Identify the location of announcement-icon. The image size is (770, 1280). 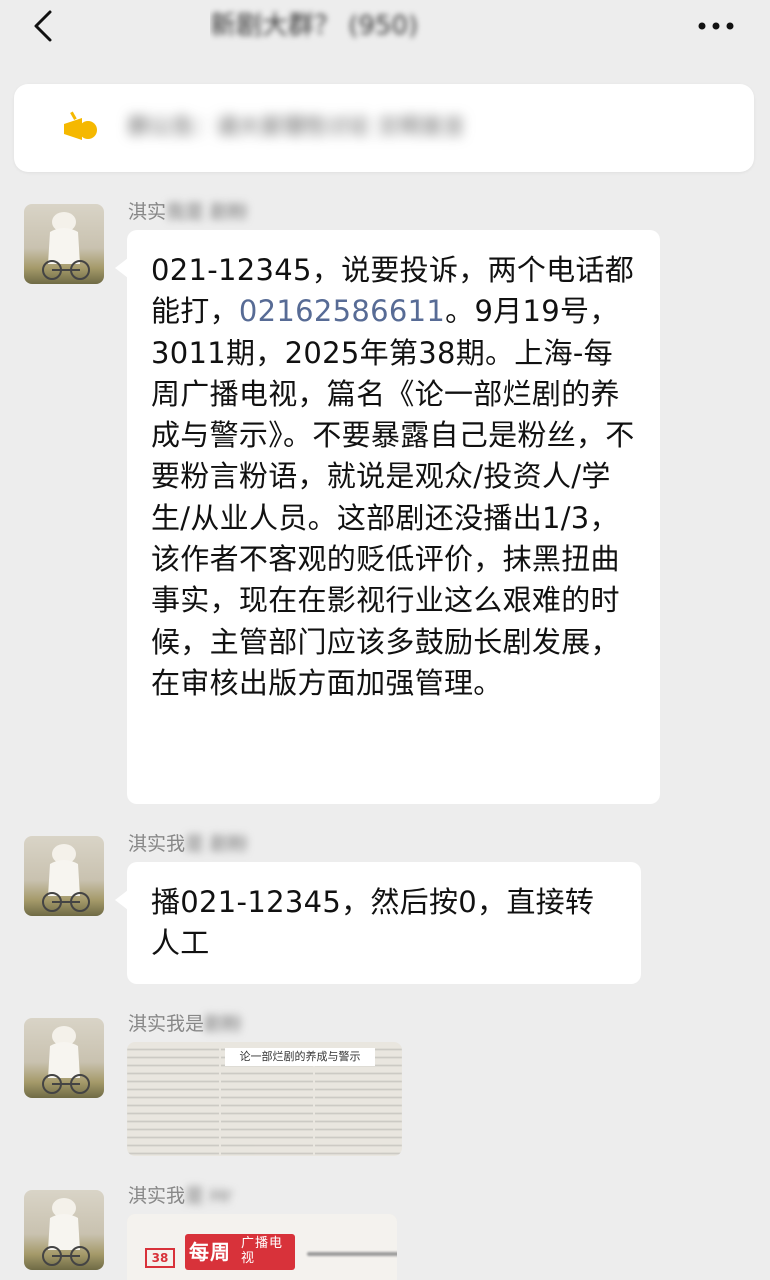
(81, 128).